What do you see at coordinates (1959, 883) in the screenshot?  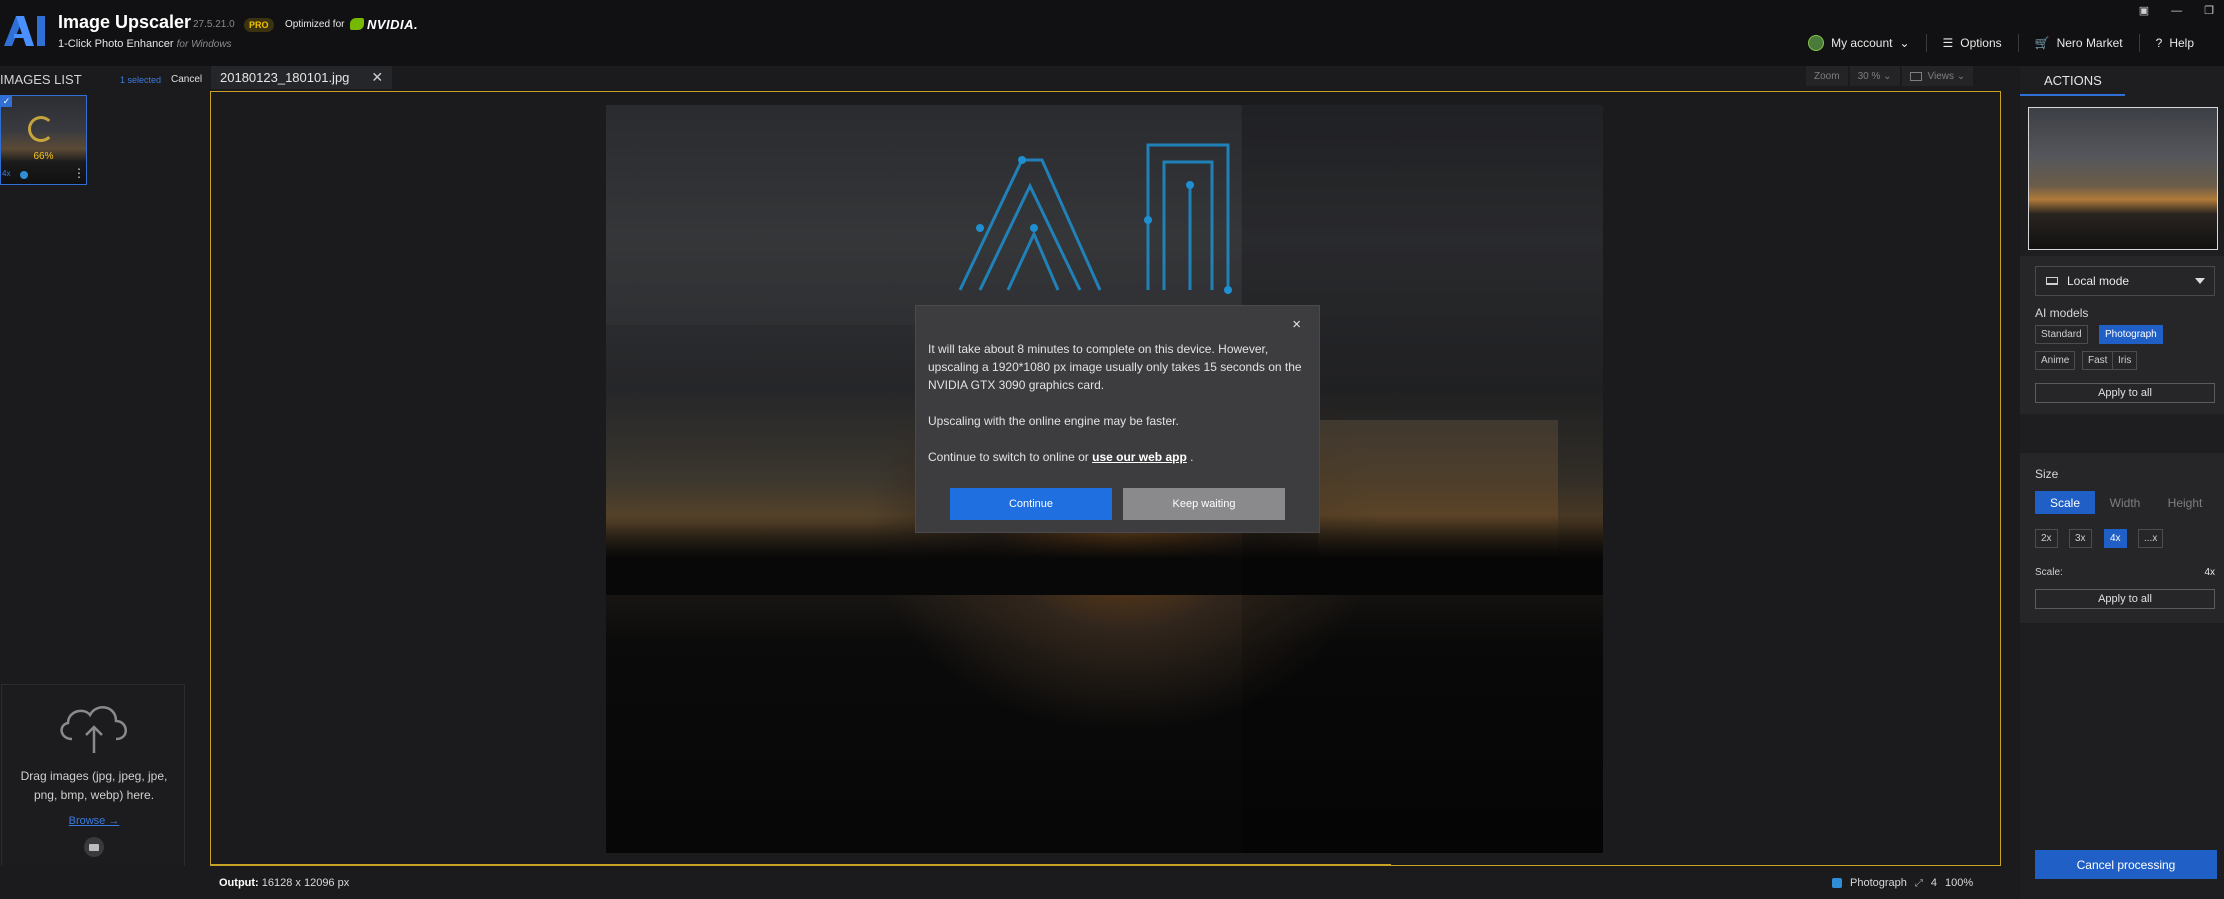 I see `status-zoom: 100%` at bounding box center [1959, 883].